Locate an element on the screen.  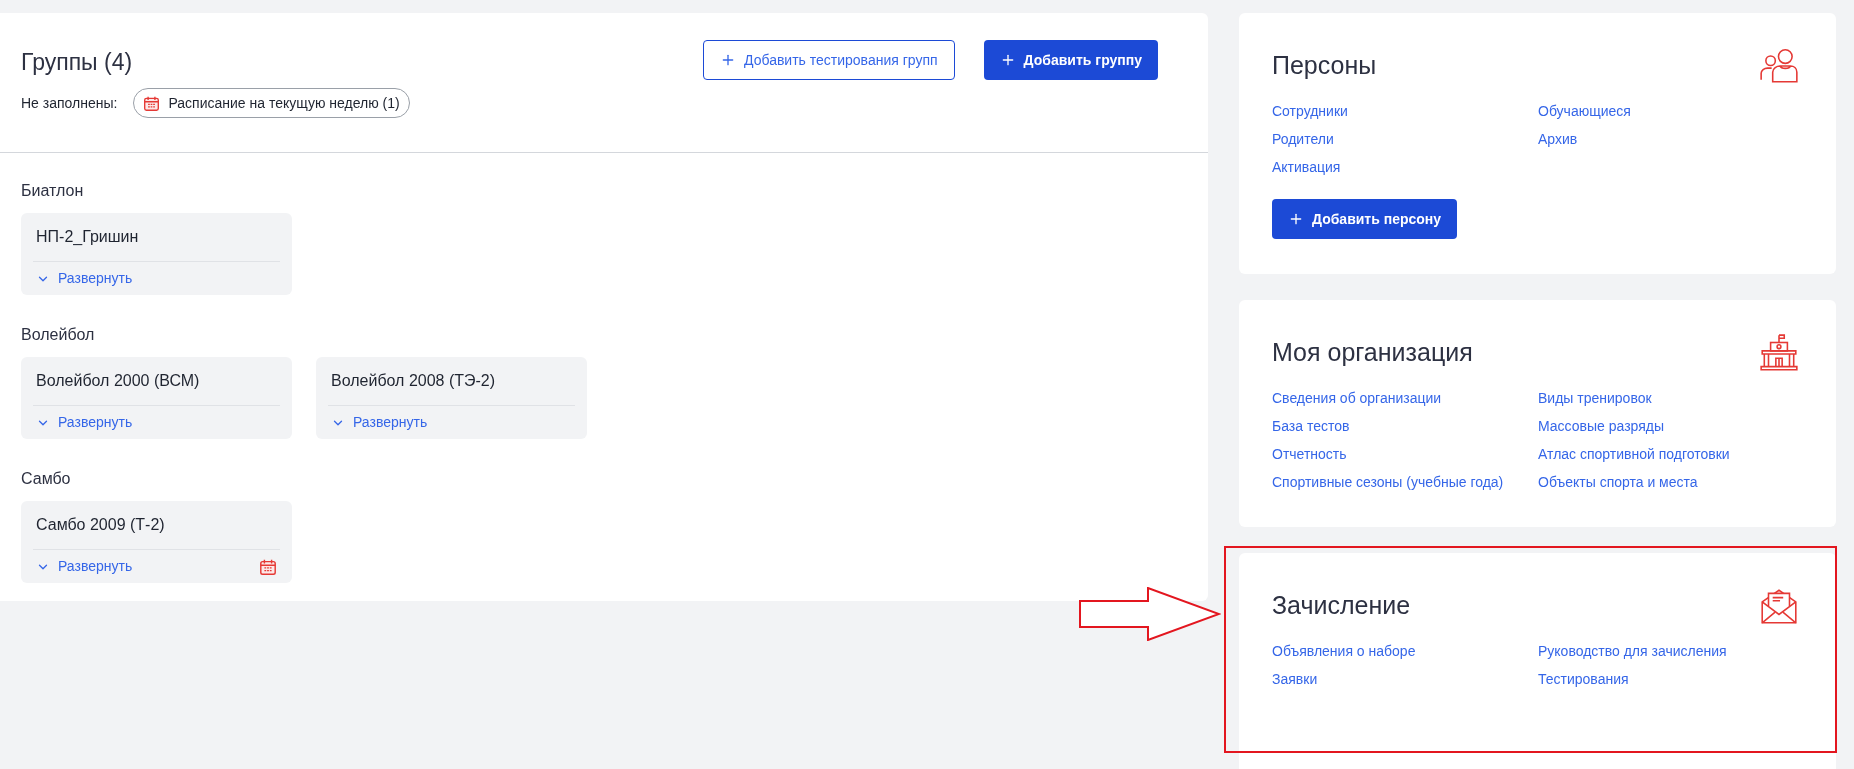
card-link: Обучающиеся is located at coordinates (1669, 111).